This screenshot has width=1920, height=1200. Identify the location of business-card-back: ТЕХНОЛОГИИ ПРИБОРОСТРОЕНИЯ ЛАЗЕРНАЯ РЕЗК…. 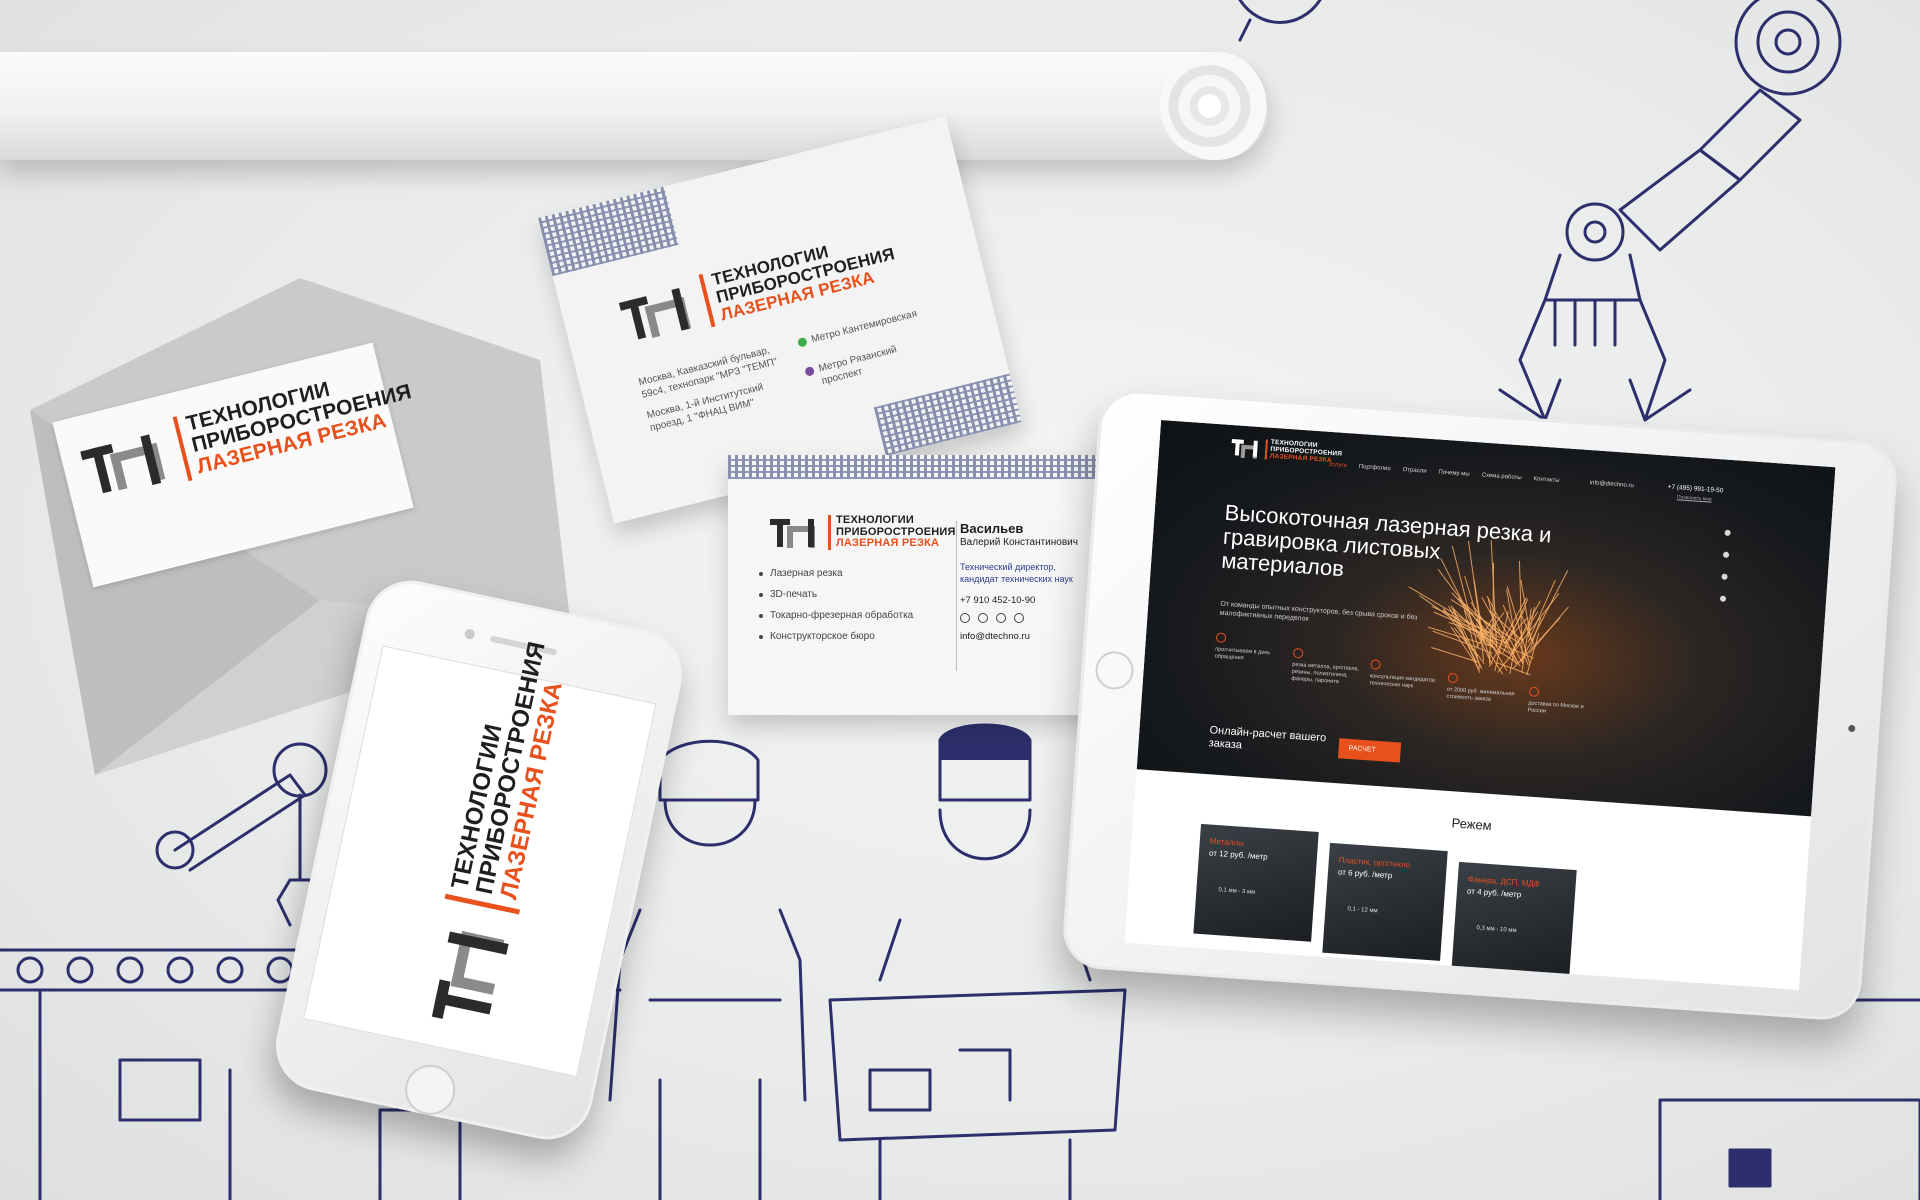
(928, 585).